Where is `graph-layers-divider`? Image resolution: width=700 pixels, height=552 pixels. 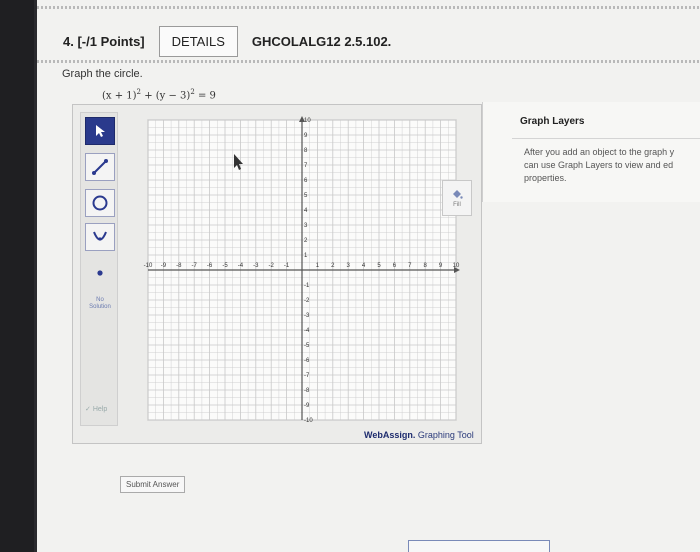 graph-layers-divider is located at coordinates (606, 138).